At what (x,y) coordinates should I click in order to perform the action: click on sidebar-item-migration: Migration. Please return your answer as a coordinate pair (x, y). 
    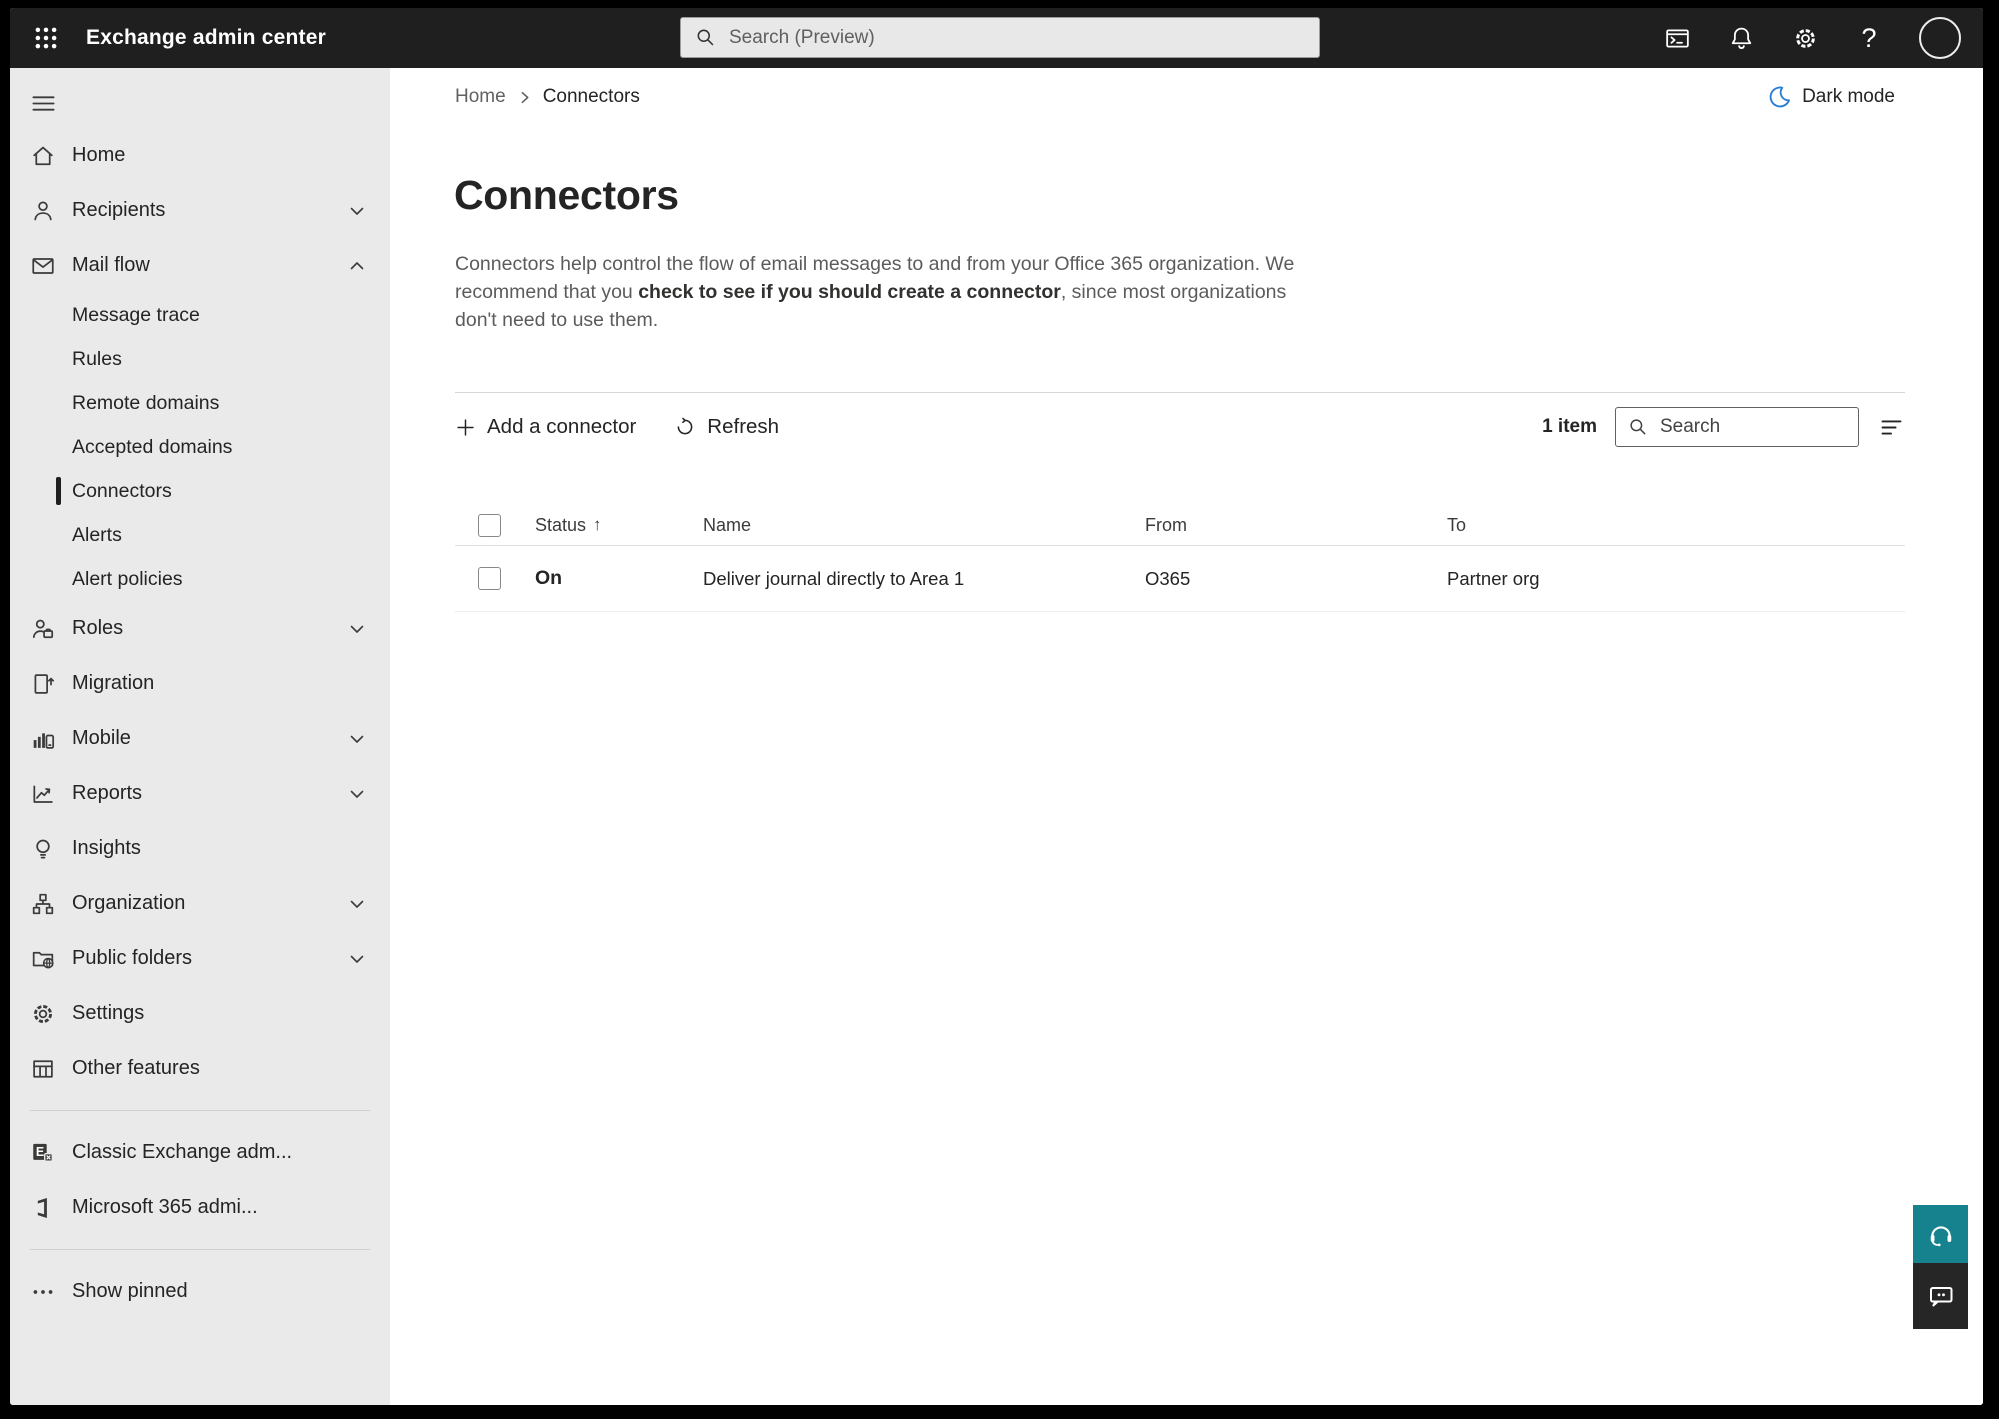
    Looking at the image, I should click on (200, 683).